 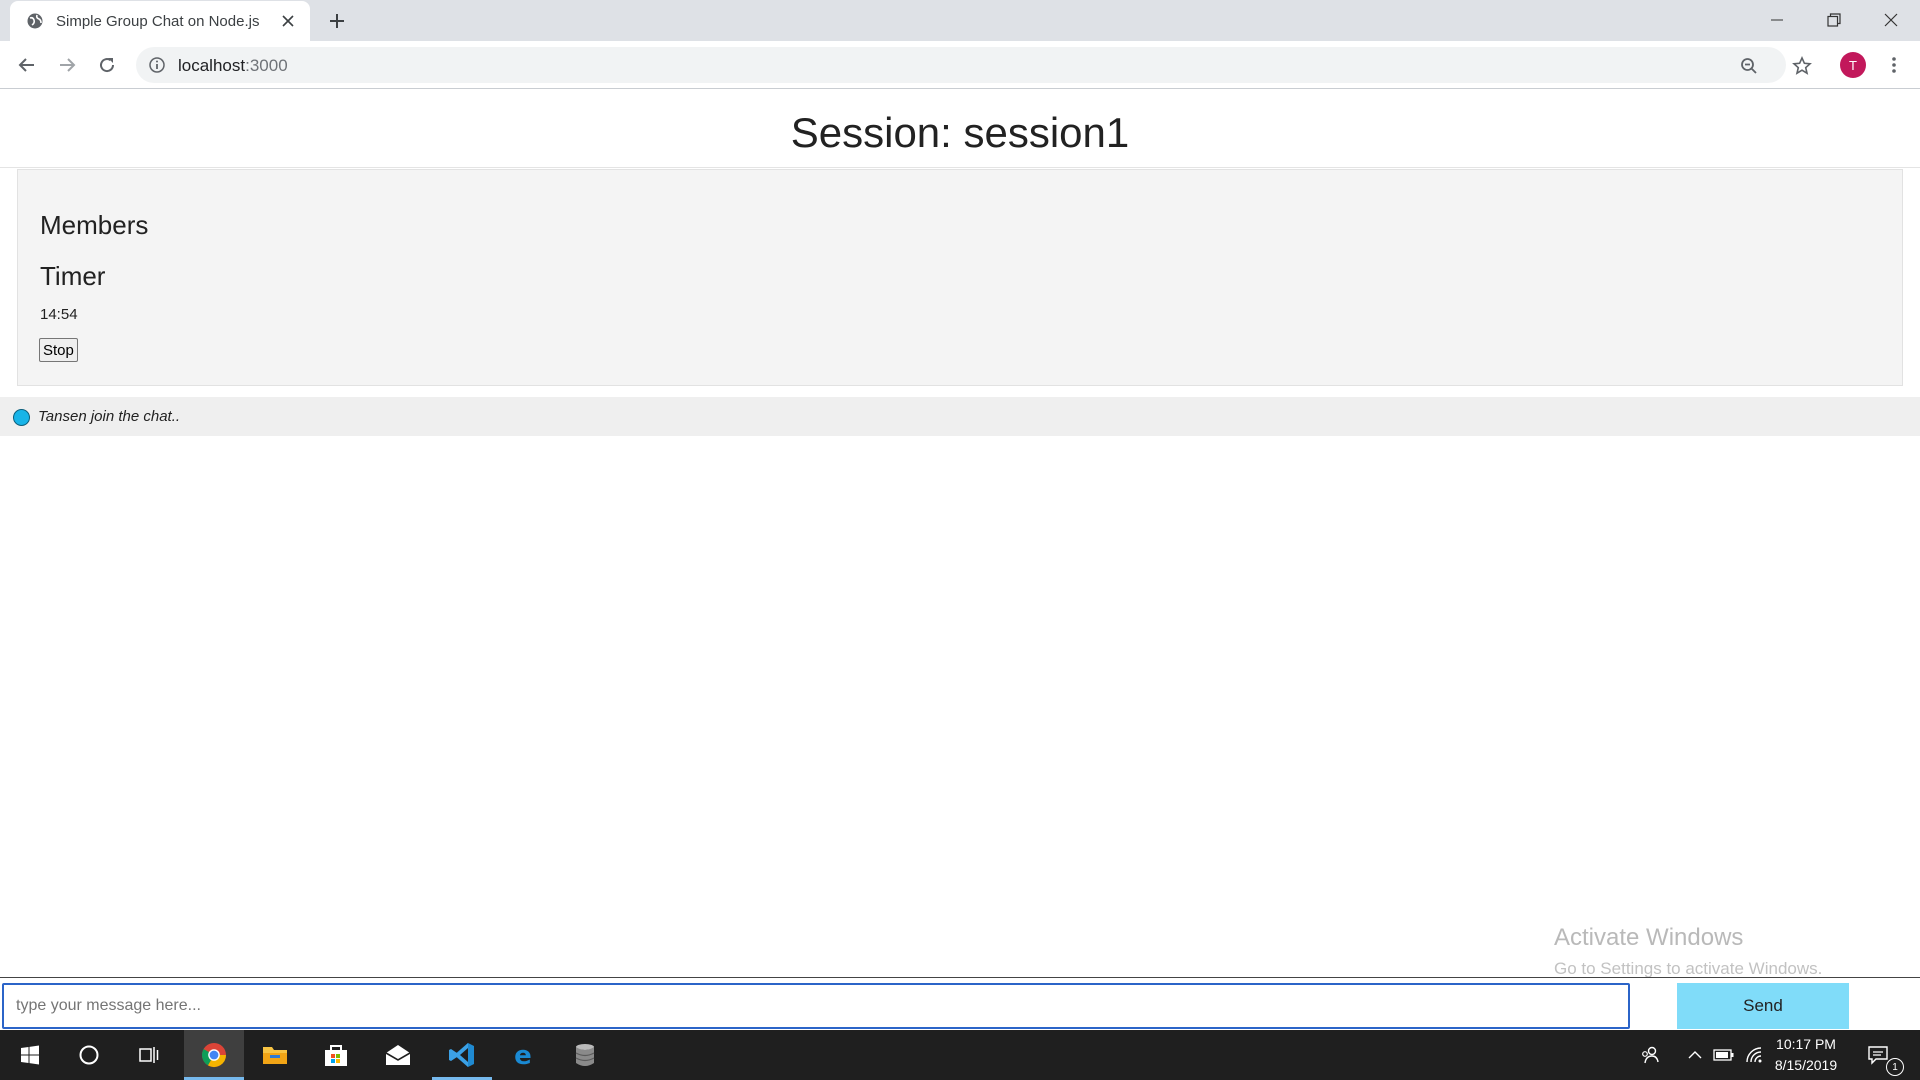 I want to click on bookmark-star-icon, so click(x=1770, y=66).